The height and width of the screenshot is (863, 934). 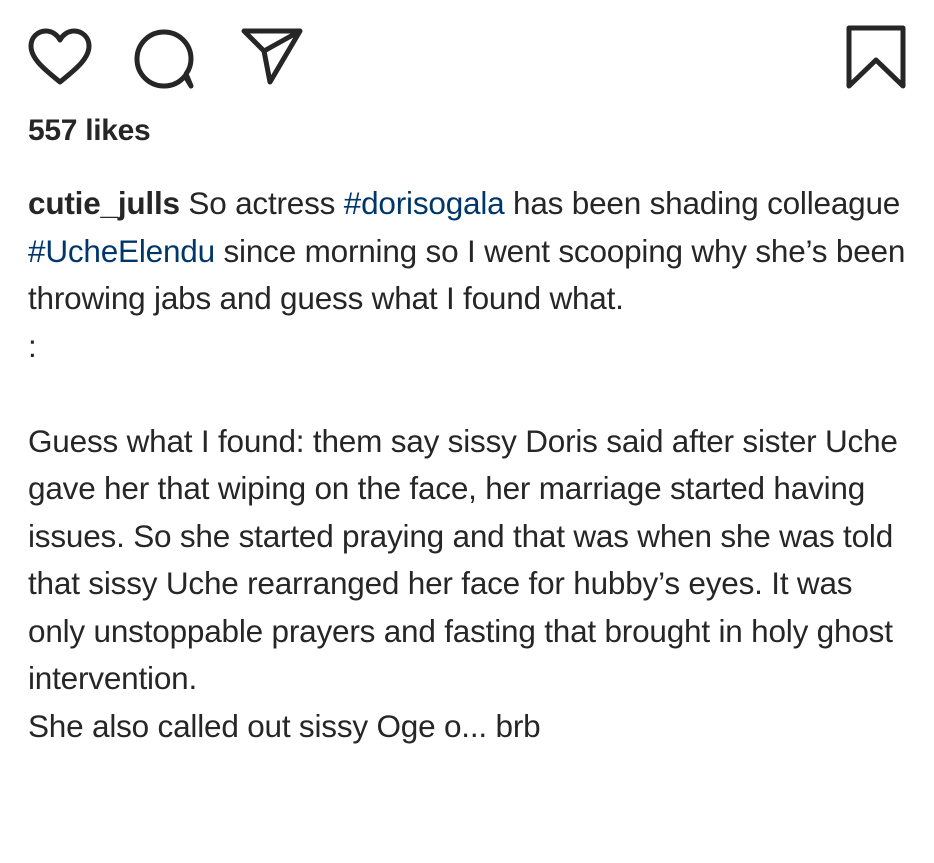 What do you see at coordinates (60, 57) in the screenshot?
I see `heart-icon` at bounding box center [60, 57].